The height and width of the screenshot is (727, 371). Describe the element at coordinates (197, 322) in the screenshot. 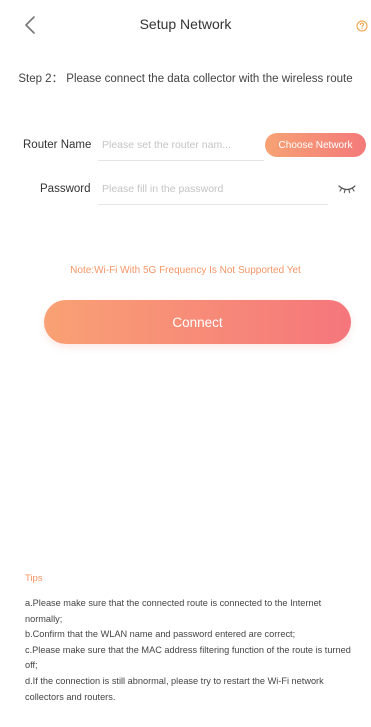

I see `connect-button: Connect` at that location.